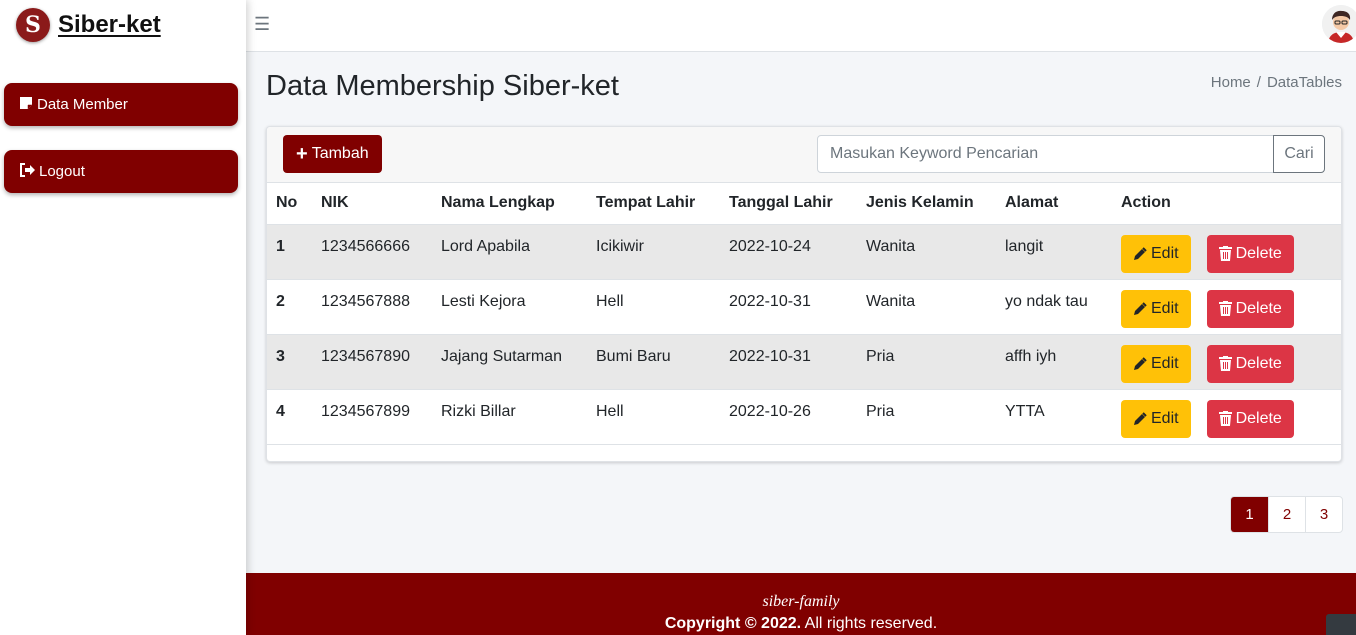  What do you see at coordinates (1341, 624) in the screenshot?
I see `scroll-to-top-button` at bounding box center [1341, 624].